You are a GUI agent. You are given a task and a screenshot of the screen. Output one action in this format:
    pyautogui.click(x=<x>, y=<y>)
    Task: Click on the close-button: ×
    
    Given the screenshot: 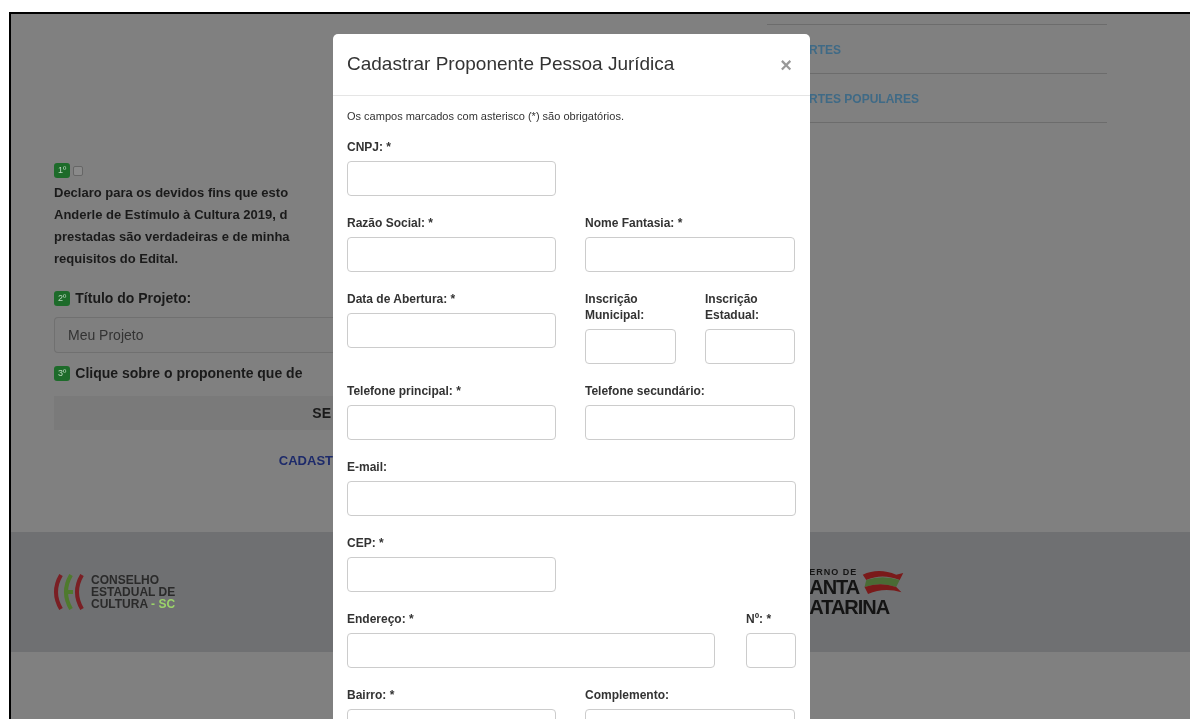 What is the action you would take?
    pyautogui.click(x=788, y=64)
    